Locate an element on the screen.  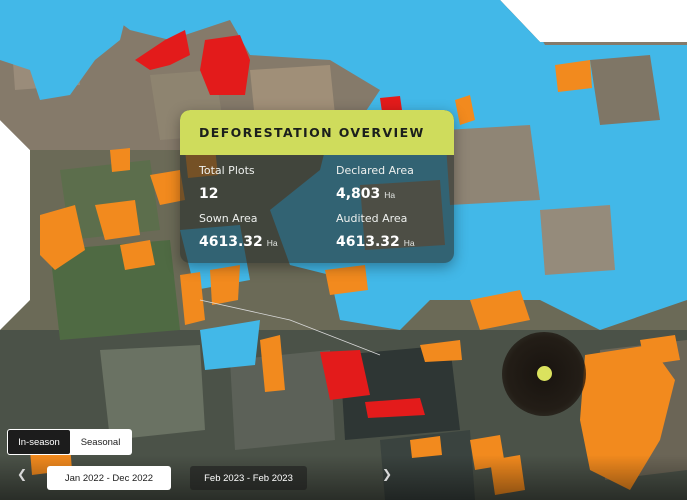
range-button-2023: Feb 2023 - Feb 2023 is located at coordinates (248, 478).